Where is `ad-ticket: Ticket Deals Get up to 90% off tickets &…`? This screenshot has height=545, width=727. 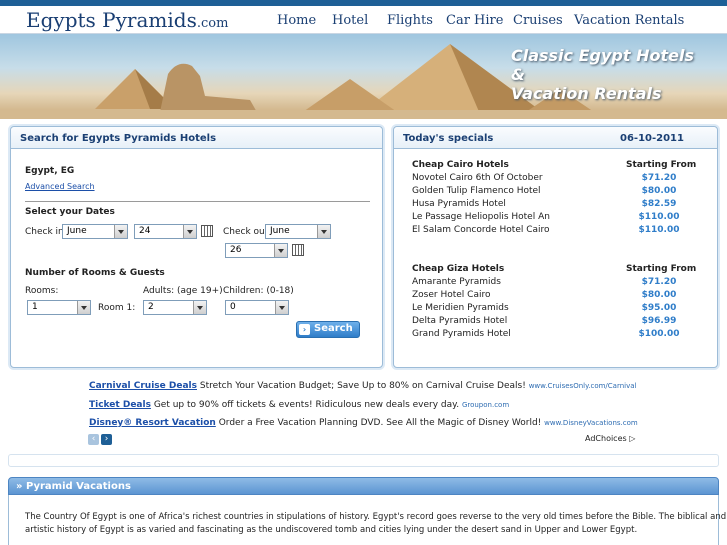
ad-ticket: Ticket Deals Get up to 90% off tickets &… is located at coordinates (299, 405).